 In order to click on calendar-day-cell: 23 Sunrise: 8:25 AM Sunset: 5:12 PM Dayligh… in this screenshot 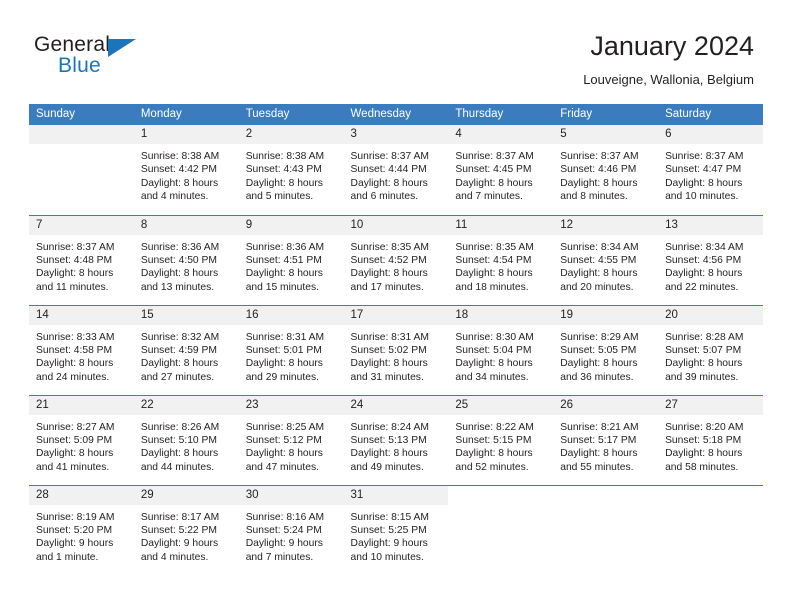, I will do `click(291, 439)`.